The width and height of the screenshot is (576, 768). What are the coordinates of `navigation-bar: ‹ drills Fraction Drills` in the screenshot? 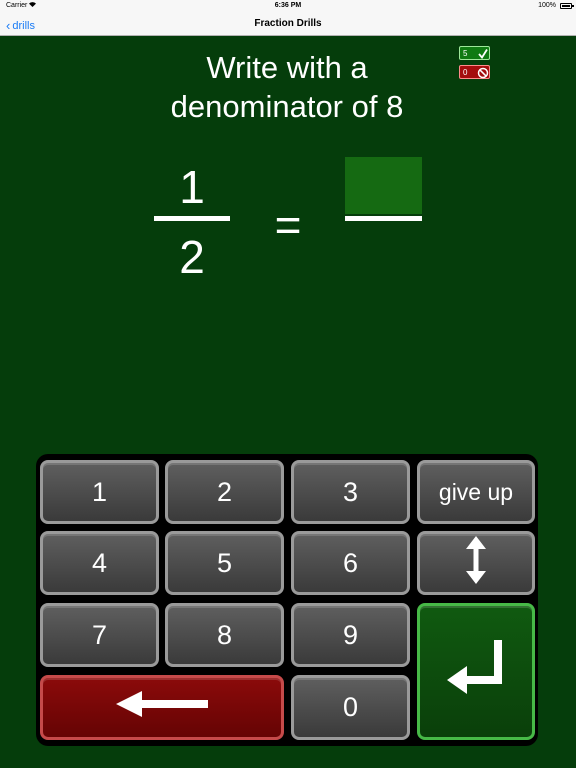 It's located at (288, 24).